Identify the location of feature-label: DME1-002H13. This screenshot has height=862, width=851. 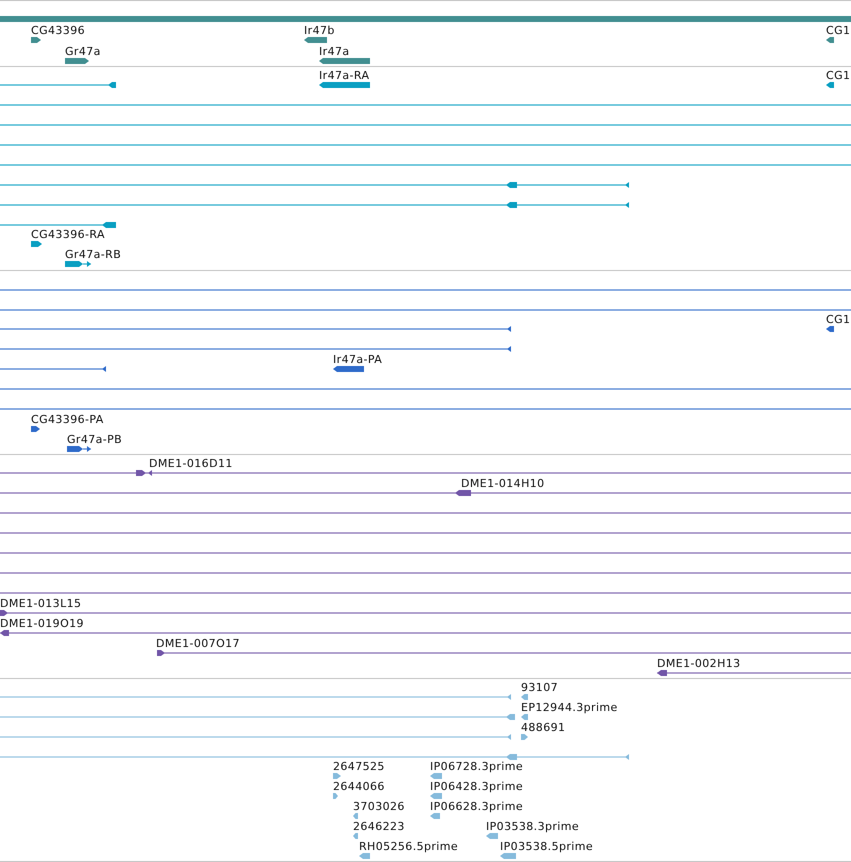
(699, 663).